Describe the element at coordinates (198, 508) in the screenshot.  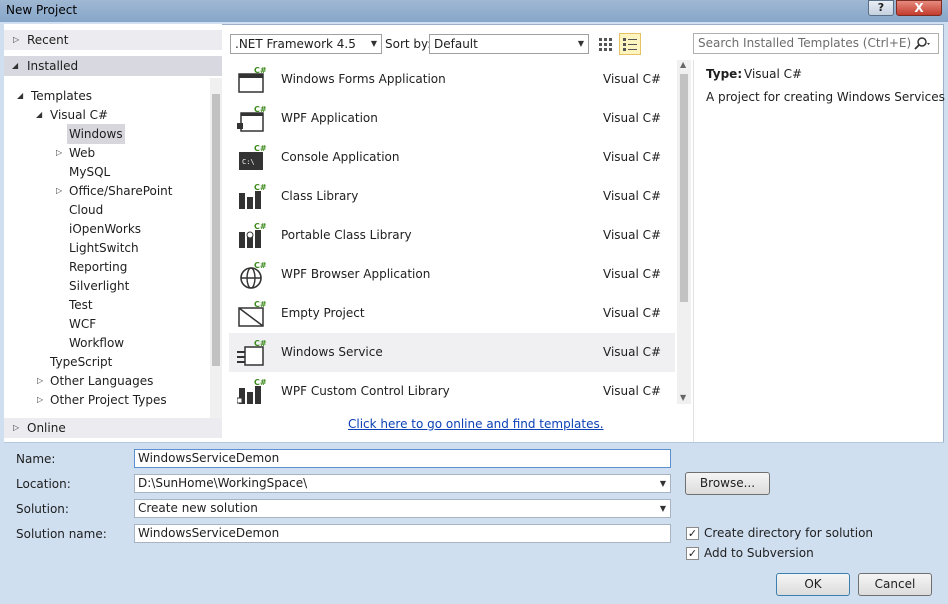
I see `solution-value: Create new solution` at that location.